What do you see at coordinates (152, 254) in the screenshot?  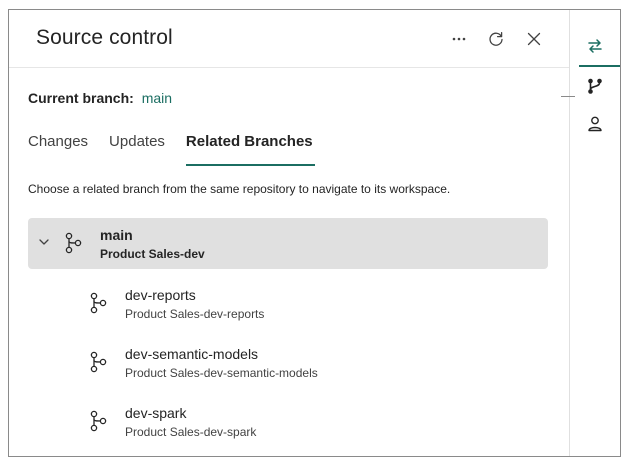 I see `branch-workspace: Product Sales-dev` at bounding box center [152, 254].